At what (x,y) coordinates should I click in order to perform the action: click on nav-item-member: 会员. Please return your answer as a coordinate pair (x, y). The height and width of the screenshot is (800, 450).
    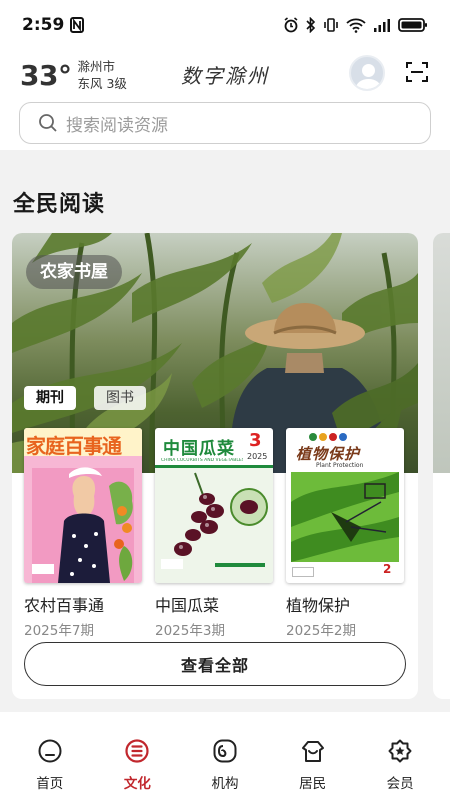
    Looking at the image, I should click on (400, 756).